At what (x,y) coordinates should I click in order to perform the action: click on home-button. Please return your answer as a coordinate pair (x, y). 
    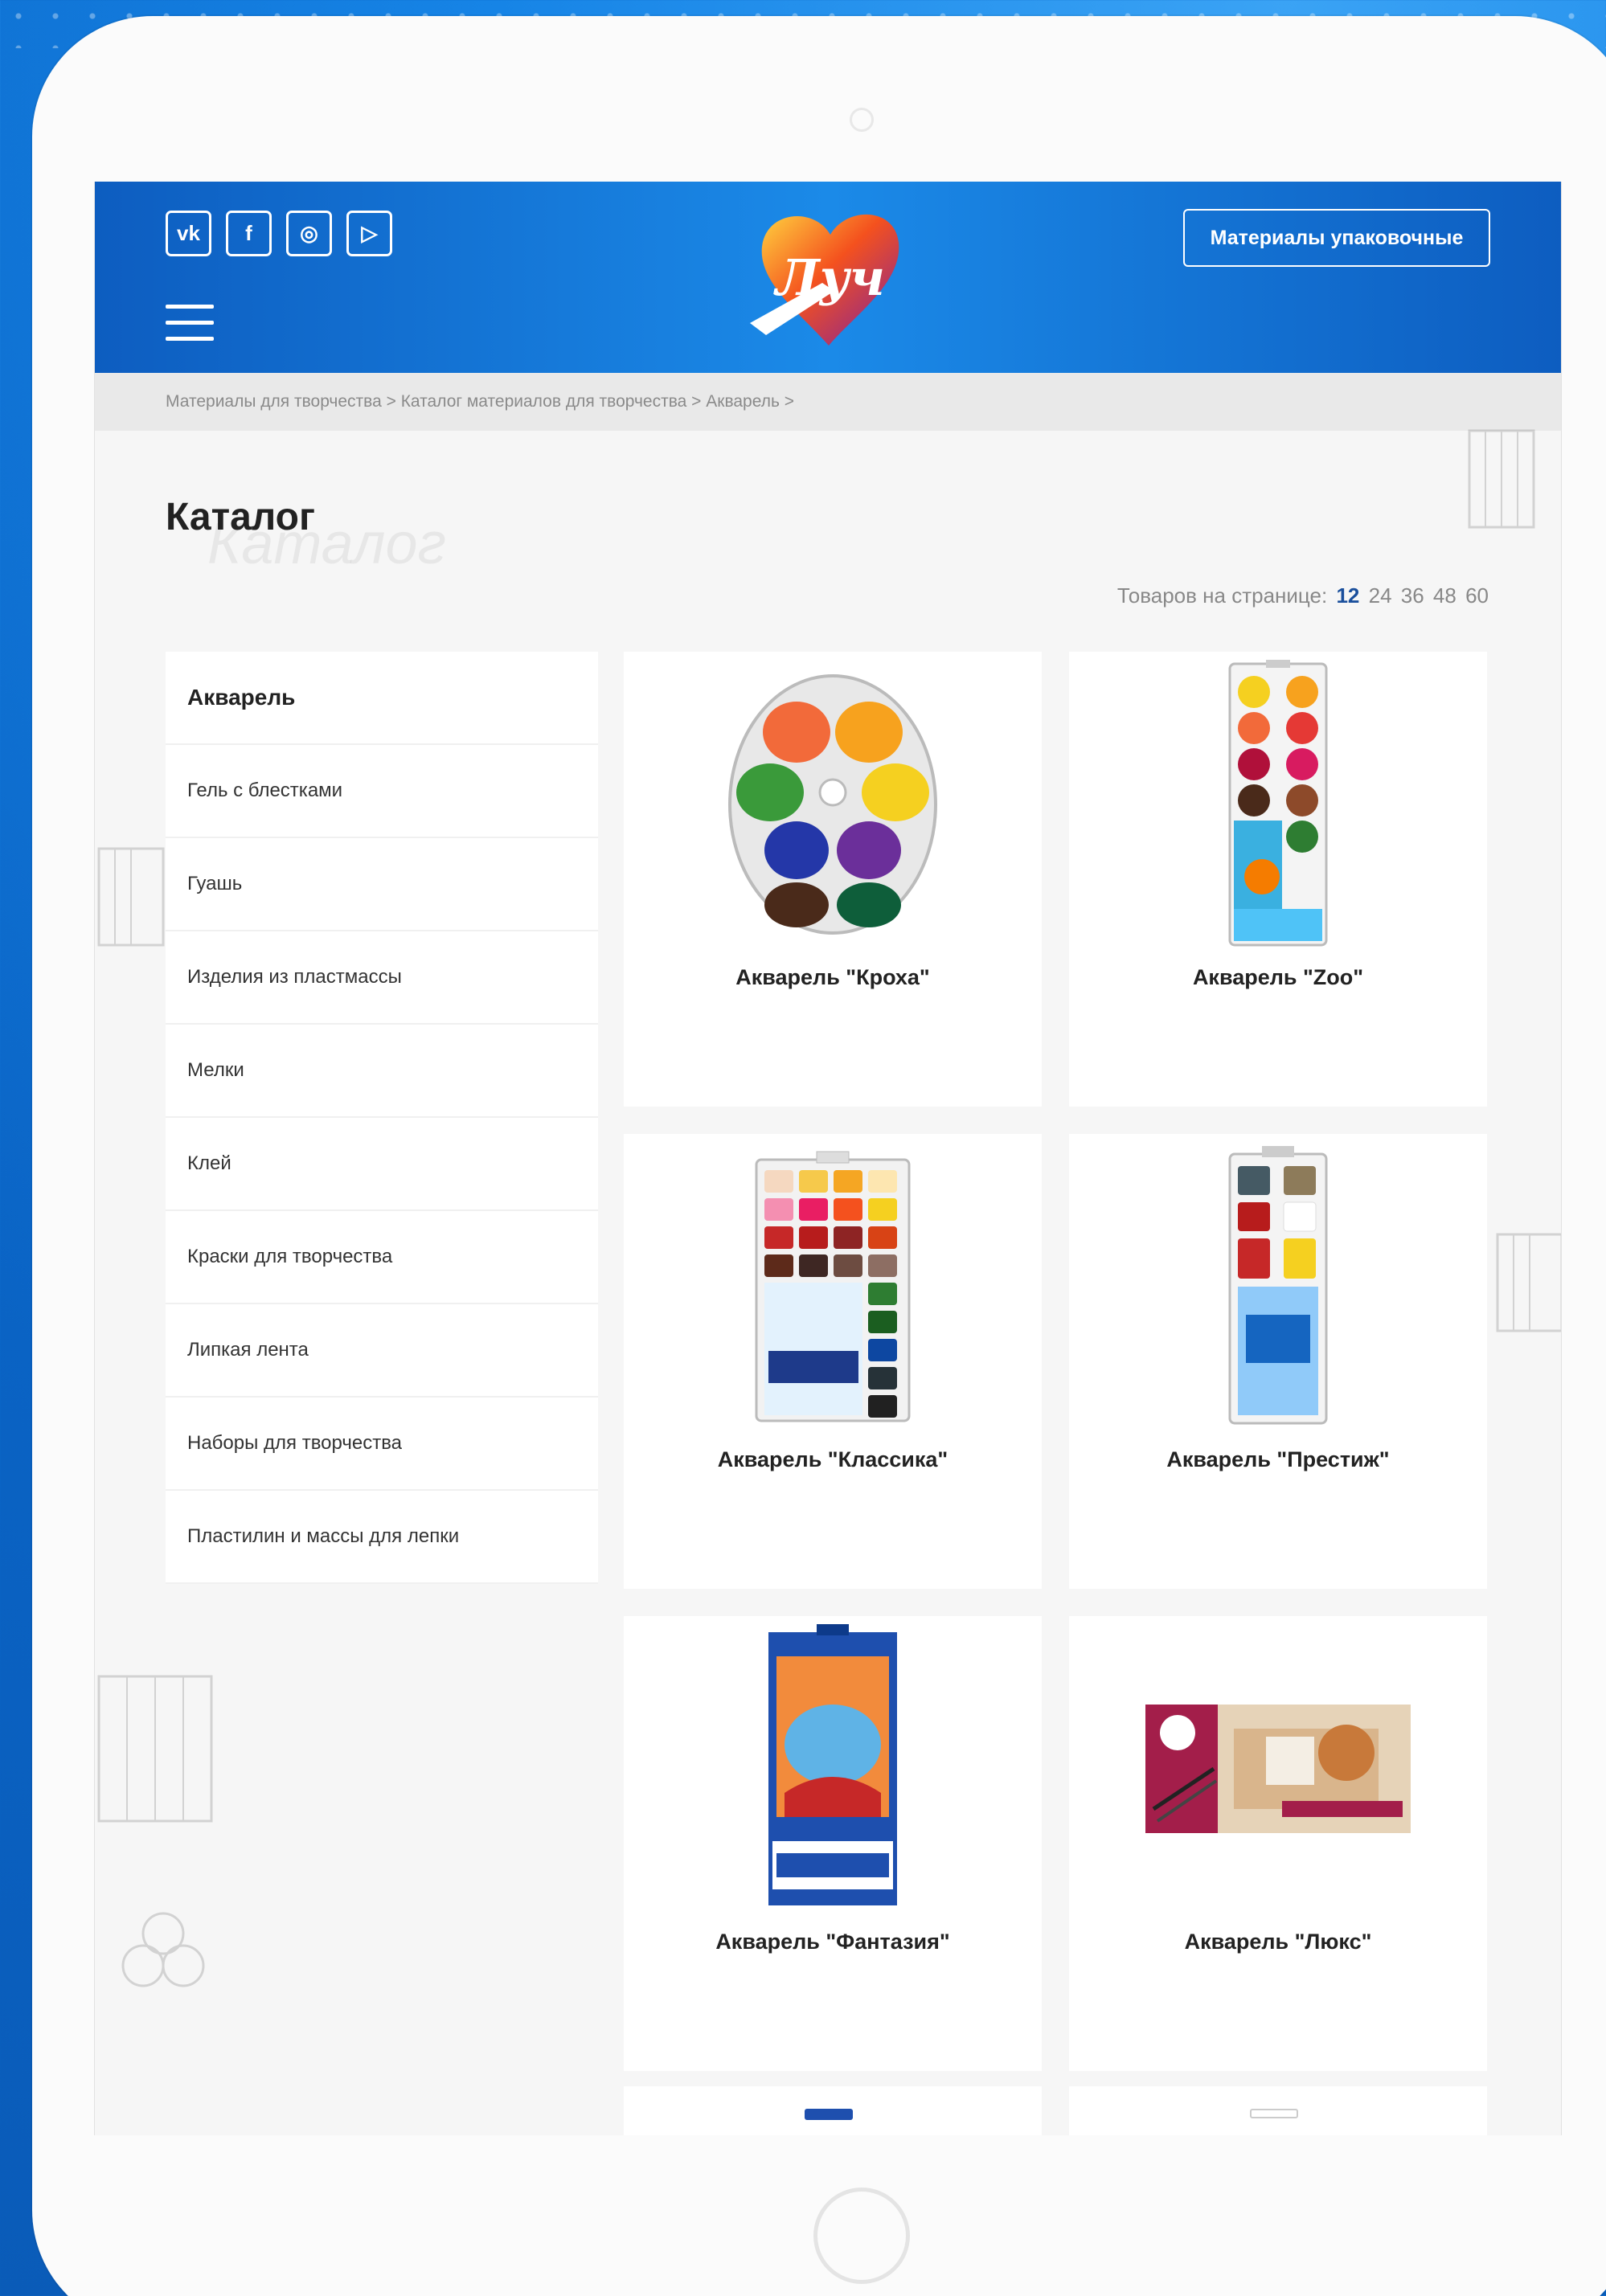
    Looking at the image, I should click on (862, 2236).